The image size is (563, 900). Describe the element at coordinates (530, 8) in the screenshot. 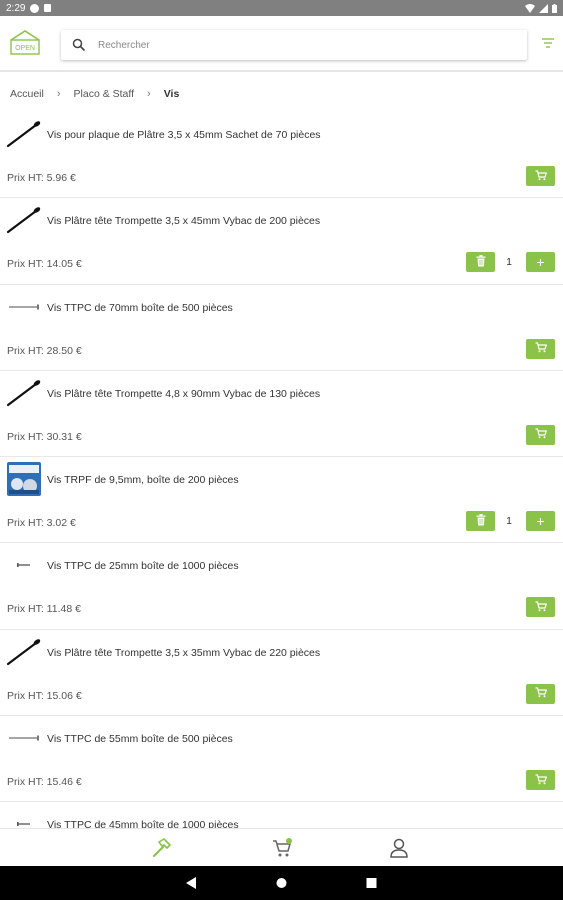

I see `wifi-icon` at that location.